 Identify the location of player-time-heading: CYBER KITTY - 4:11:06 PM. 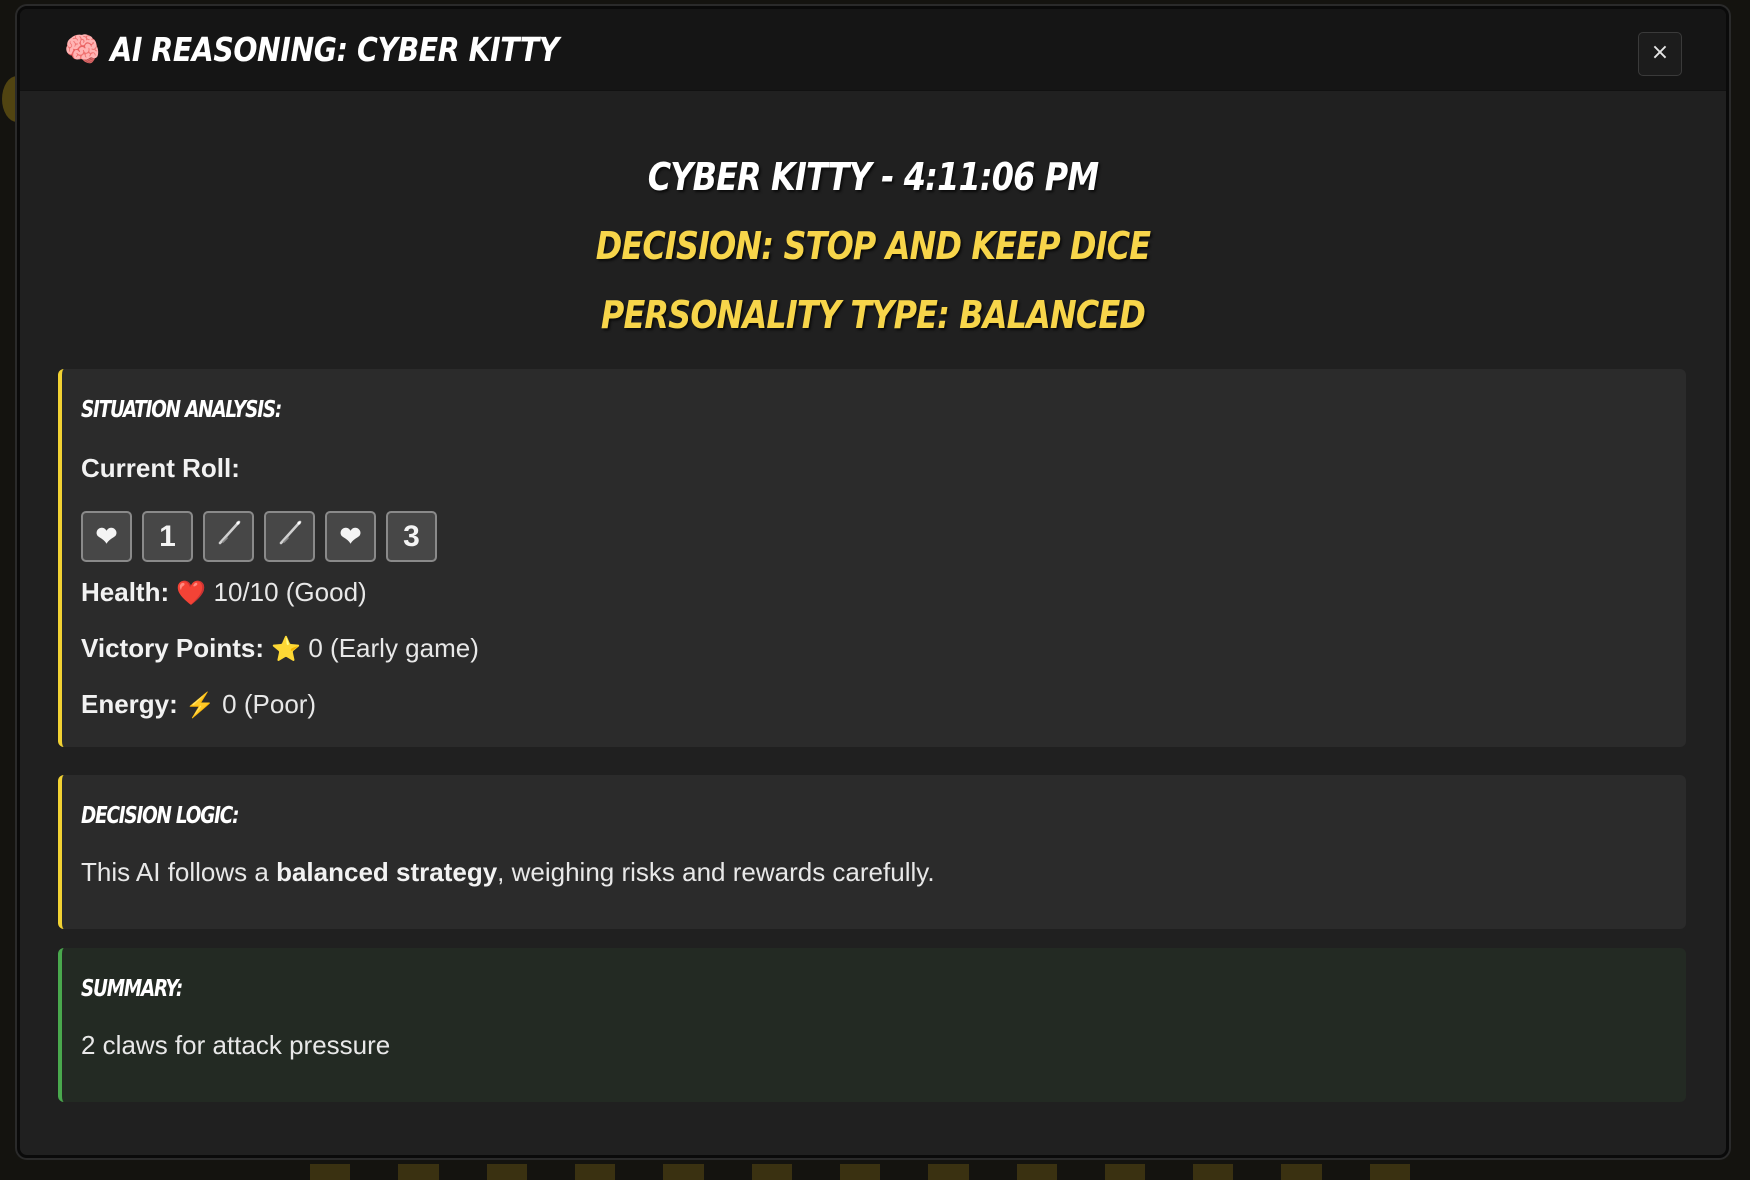
(873, 177).